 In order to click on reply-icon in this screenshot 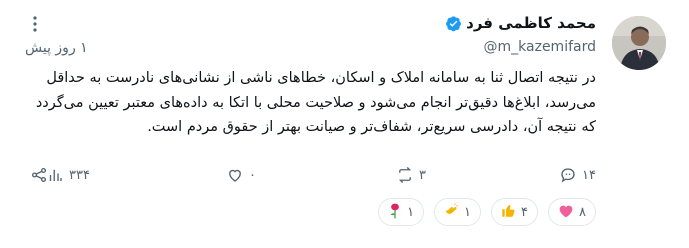, I will do `click(568, 175)`.